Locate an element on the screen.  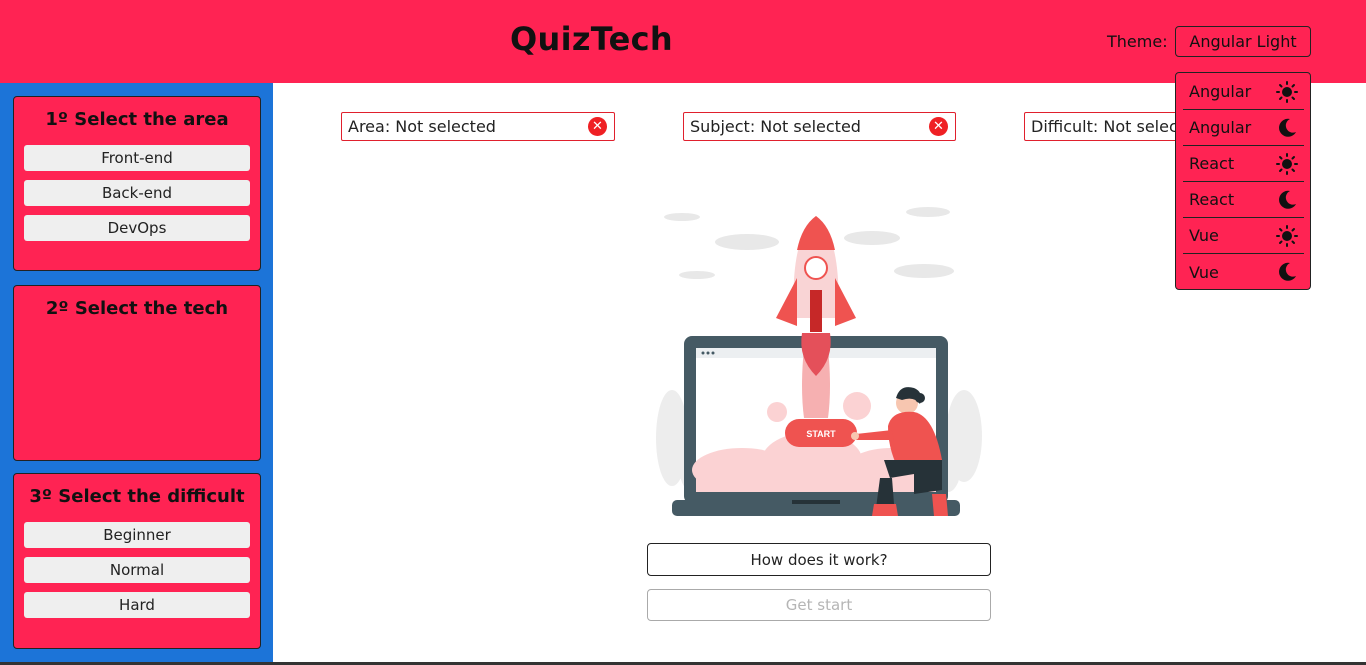
subject-filter-label: Subject: Not selected is located at coordinates (775, 126).